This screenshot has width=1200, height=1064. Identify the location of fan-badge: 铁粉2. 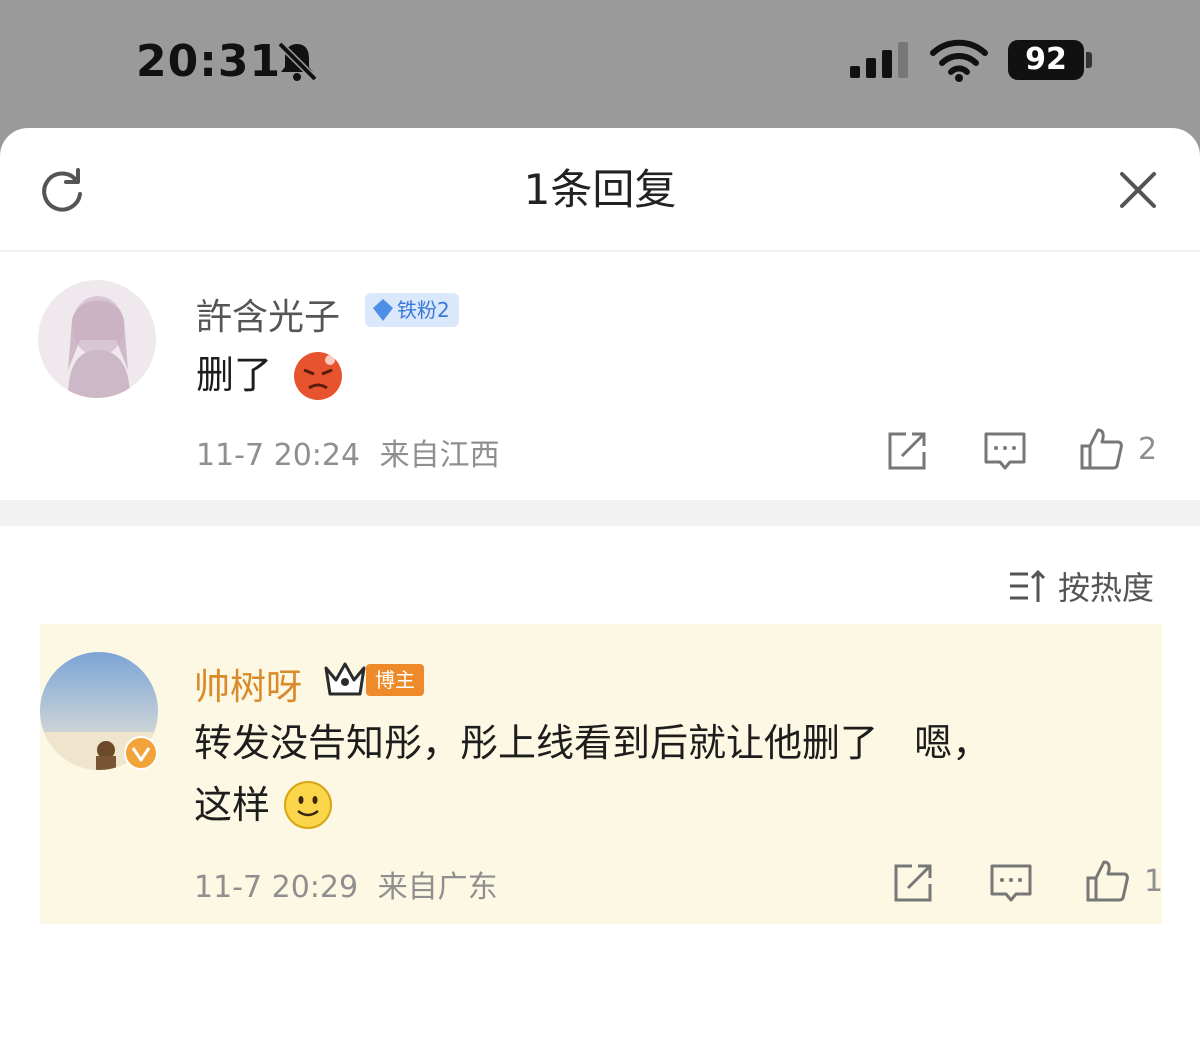
(412, 310).